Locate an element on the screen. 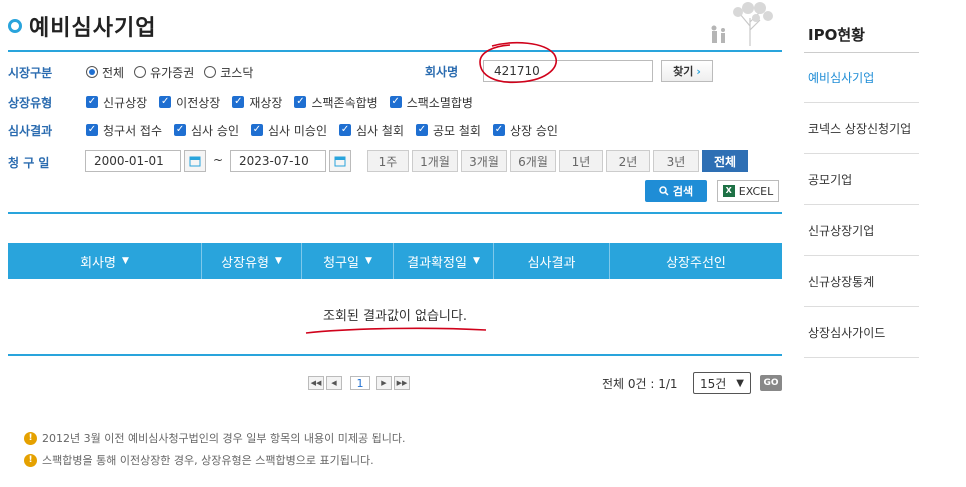 The height and width of the screenshot is (487, 966). period-6month-button: 6개월 is located at coordinates (533, 161).